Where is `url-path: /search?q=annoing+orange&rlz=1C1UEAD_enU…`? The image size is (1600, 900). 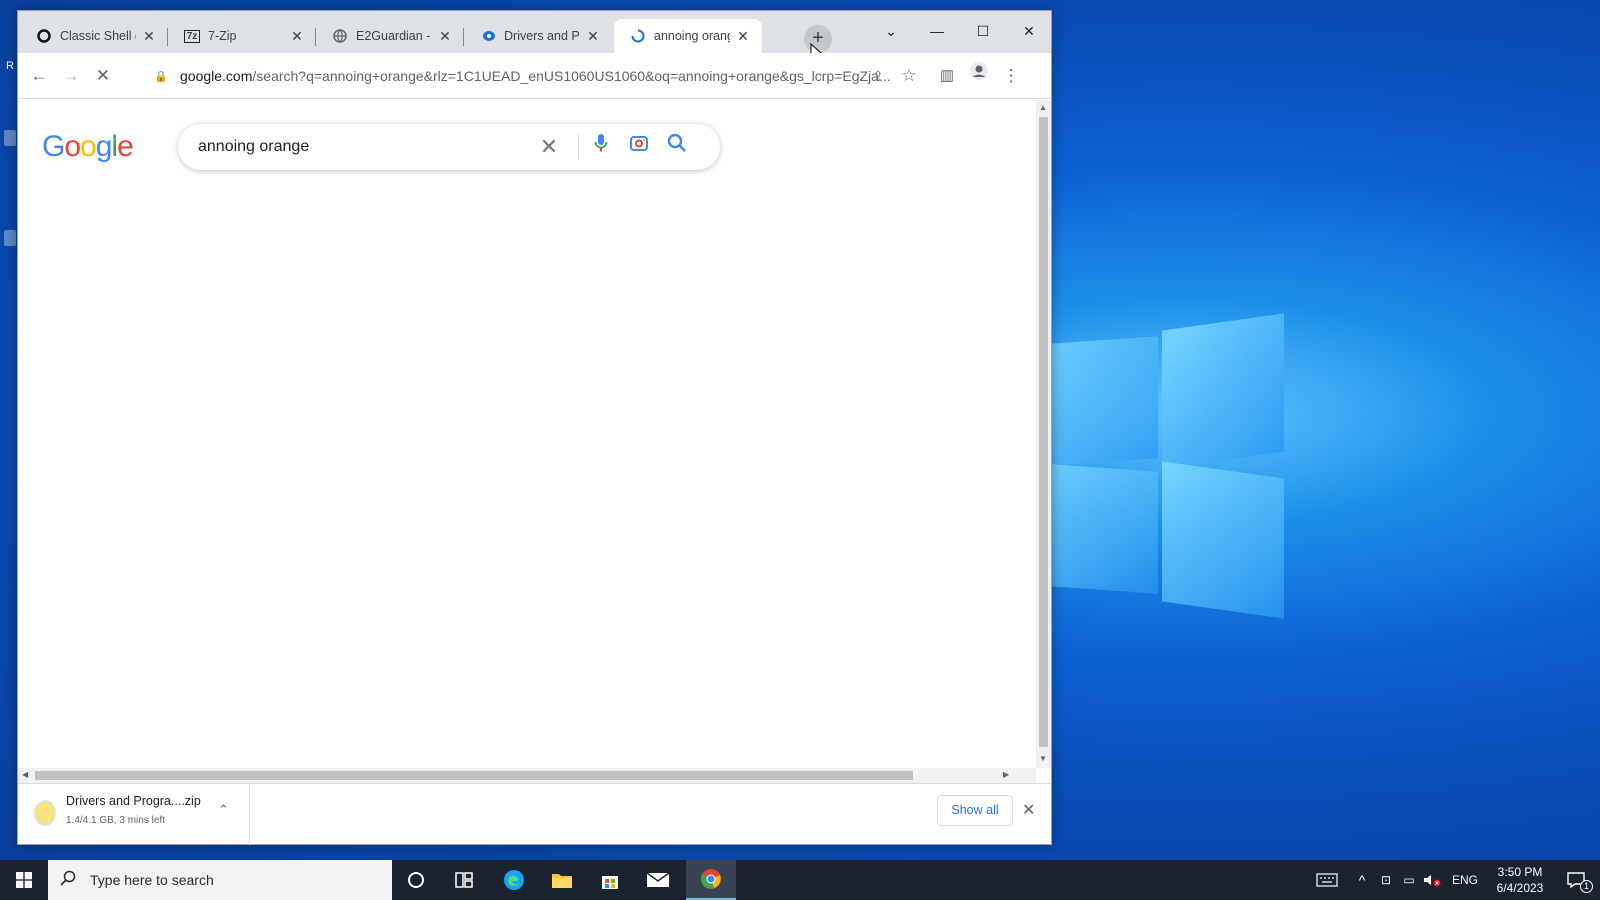 url-path: /search?q=annoing+orange&rlz=1C1UEAD_enU… is located at coordinates (571, 76).